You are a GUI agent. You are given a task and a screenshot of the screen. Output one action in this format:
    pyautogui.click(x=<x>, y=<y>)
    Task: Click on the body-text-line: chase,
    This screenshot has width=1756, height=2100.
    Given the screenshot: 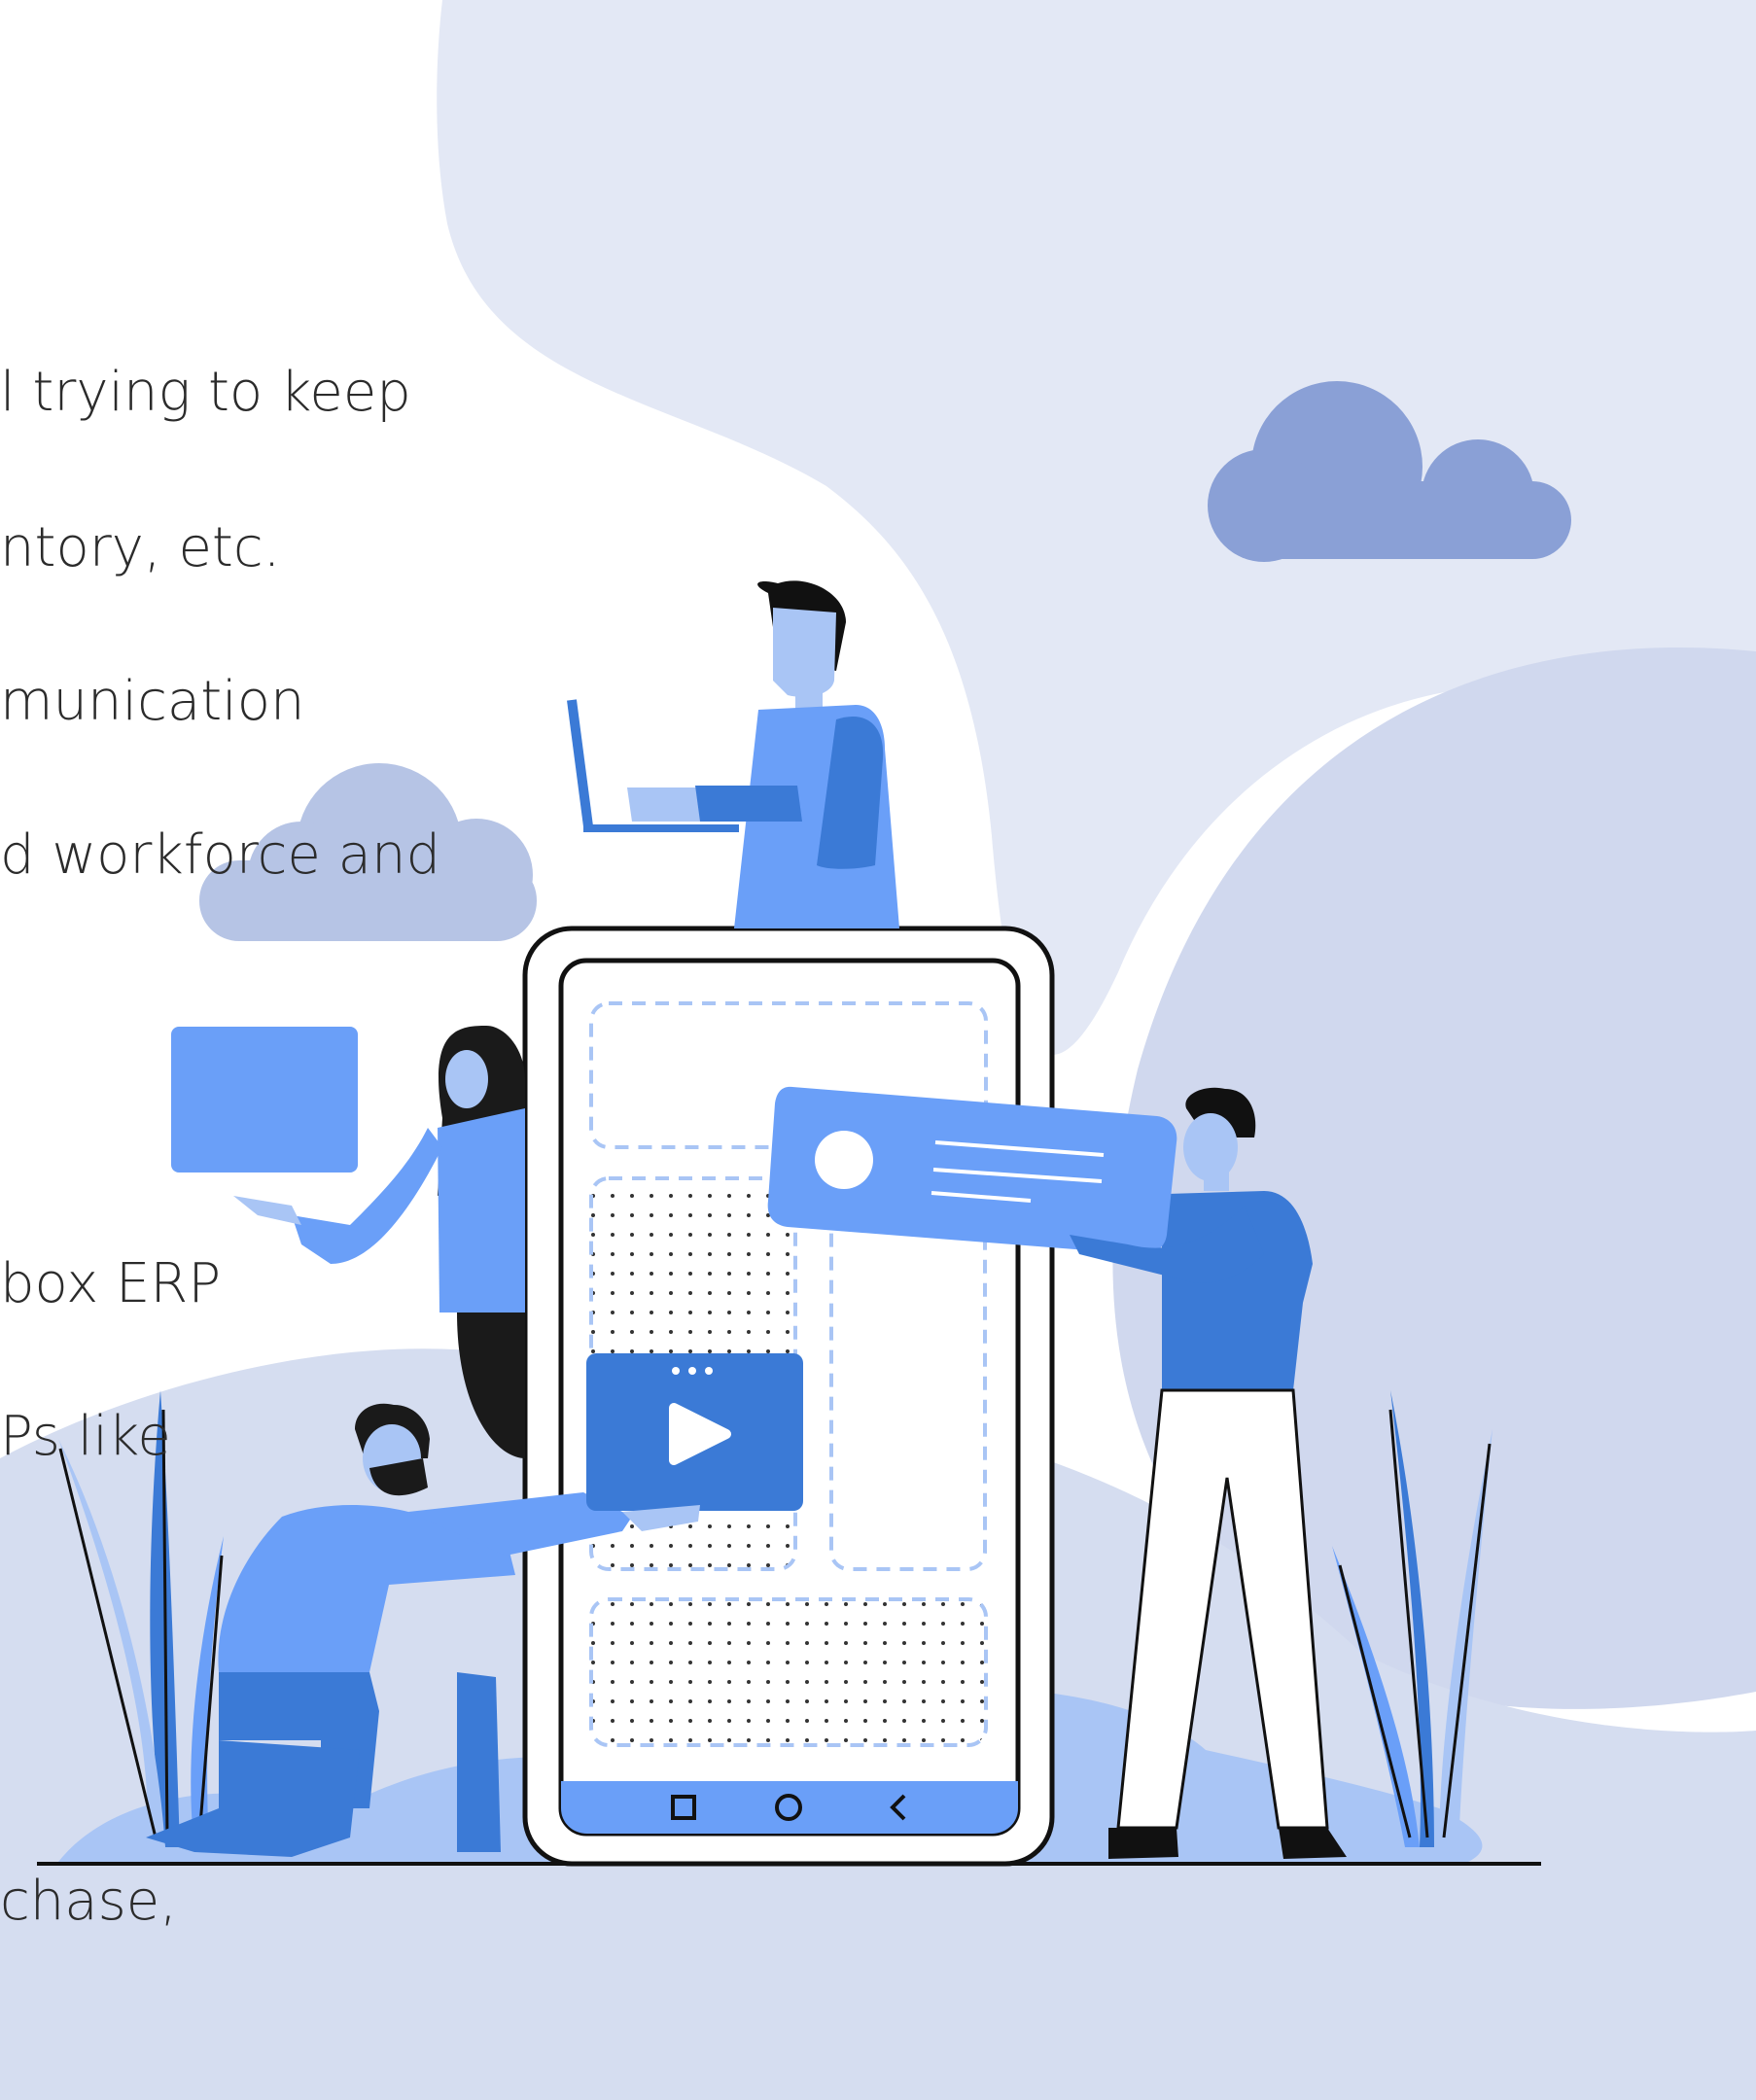 What is the action you would take?
    pyautogui.click(x=89, y=1901)
    